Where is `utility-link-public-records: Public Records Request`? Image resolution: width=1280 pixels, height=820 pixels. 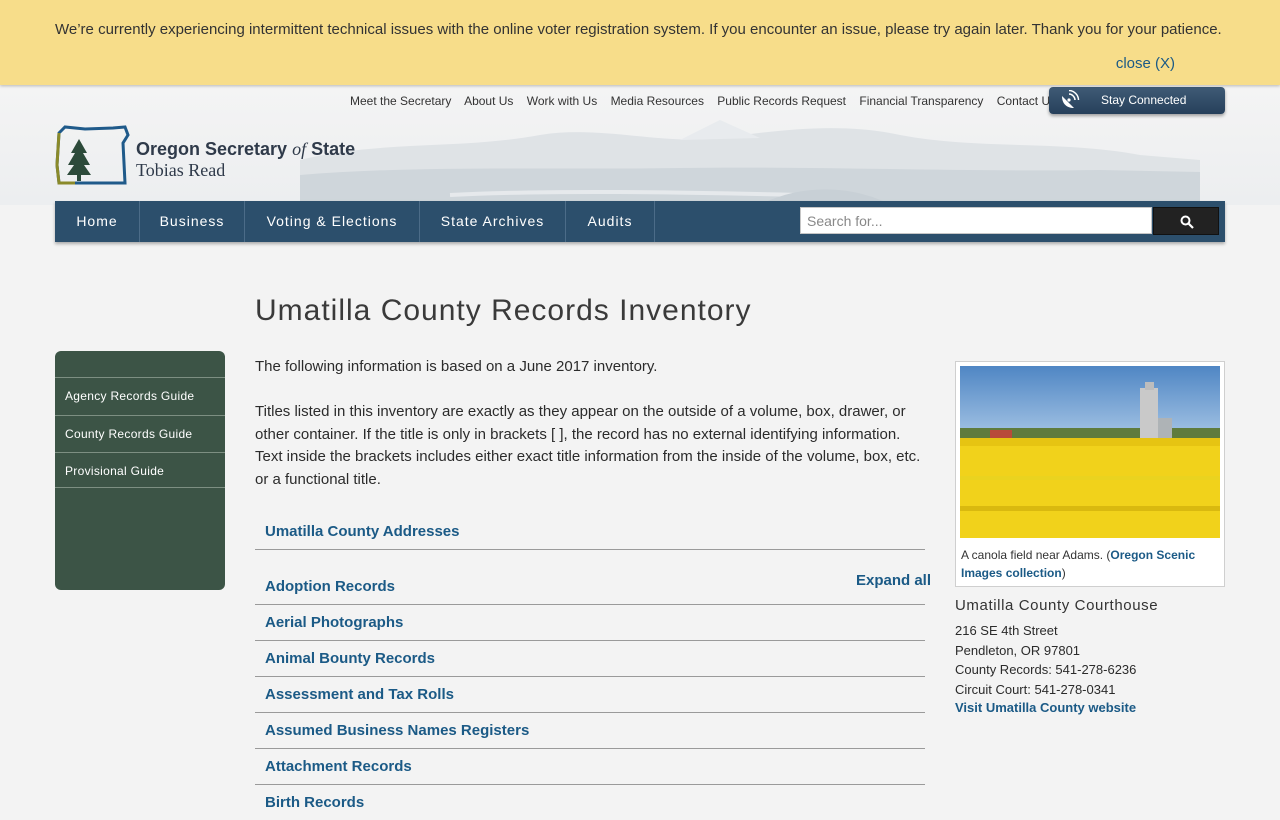 utility-link-public-records: Public Records Request is located at coordinates (781, 101).